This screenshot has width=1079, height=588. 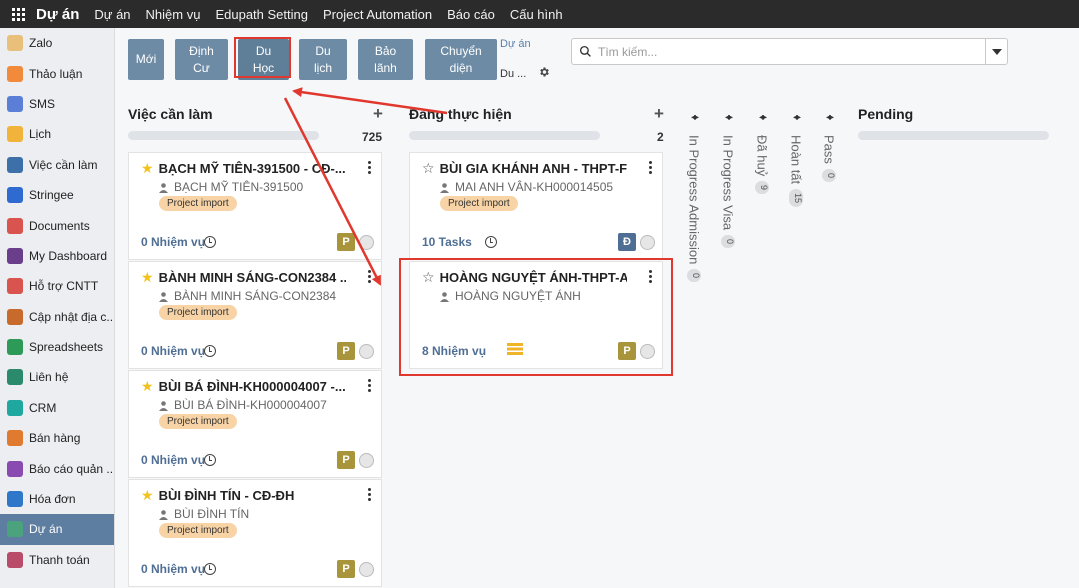 I want to click on annotation-arrows, so click(x=365, y=186).